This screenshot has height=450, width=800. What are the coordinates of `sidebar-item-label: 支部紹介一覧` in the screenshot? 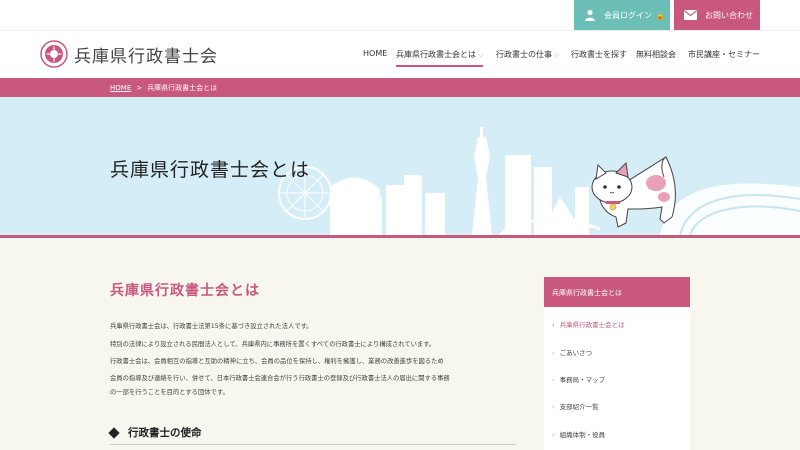 It's located at (579, 407).